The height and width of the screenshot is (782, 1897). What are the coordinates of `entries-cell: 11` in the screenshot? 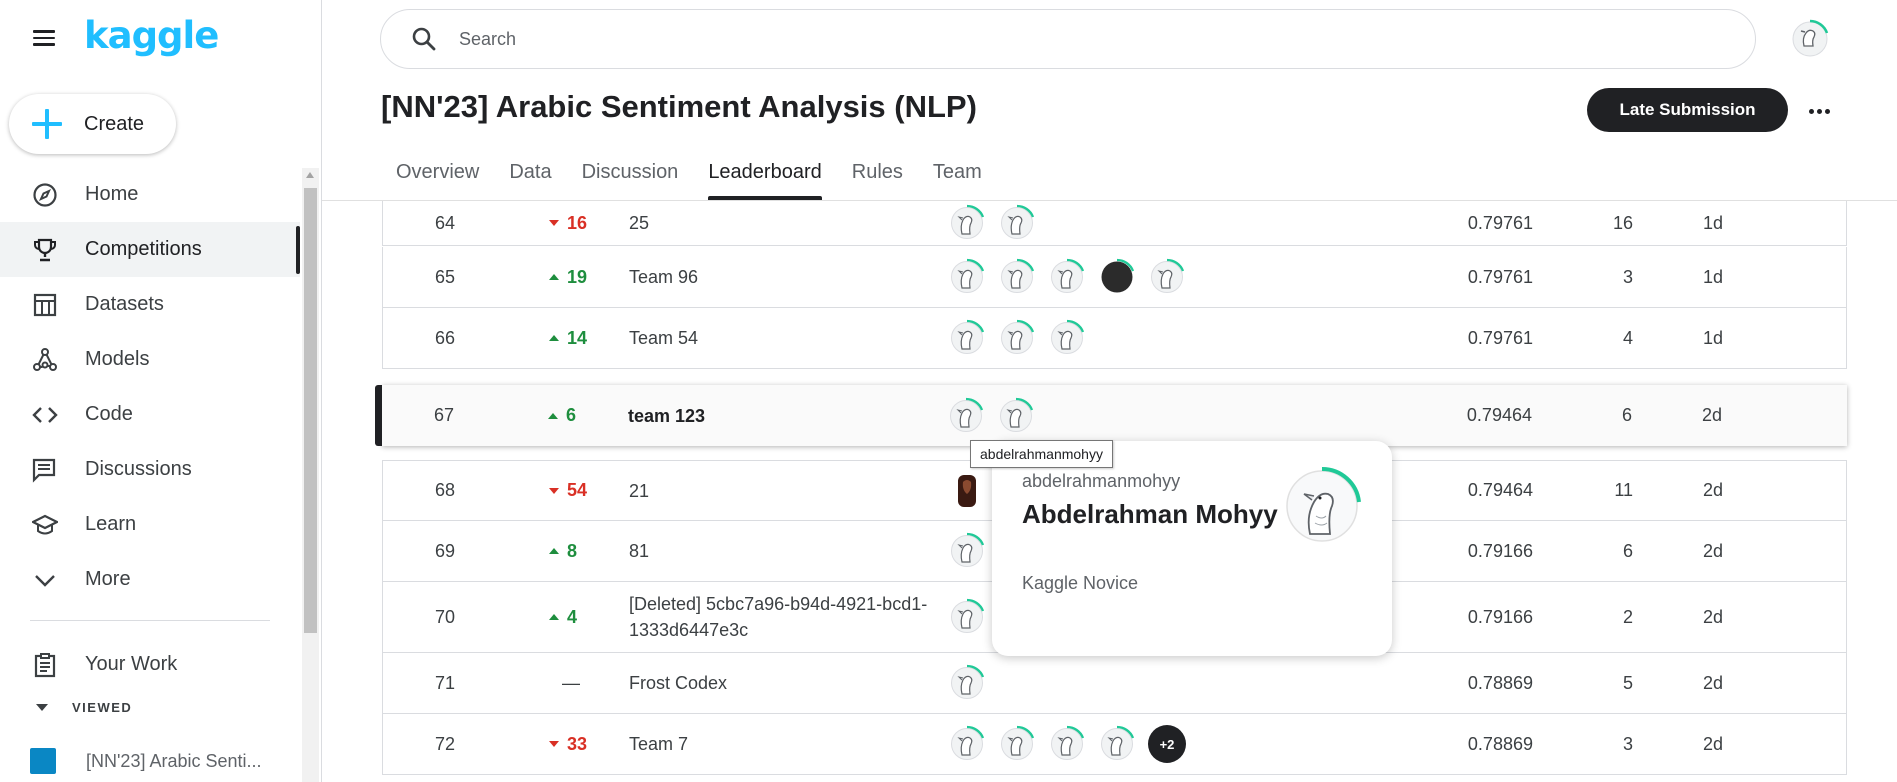 It's located at (1623, 490).